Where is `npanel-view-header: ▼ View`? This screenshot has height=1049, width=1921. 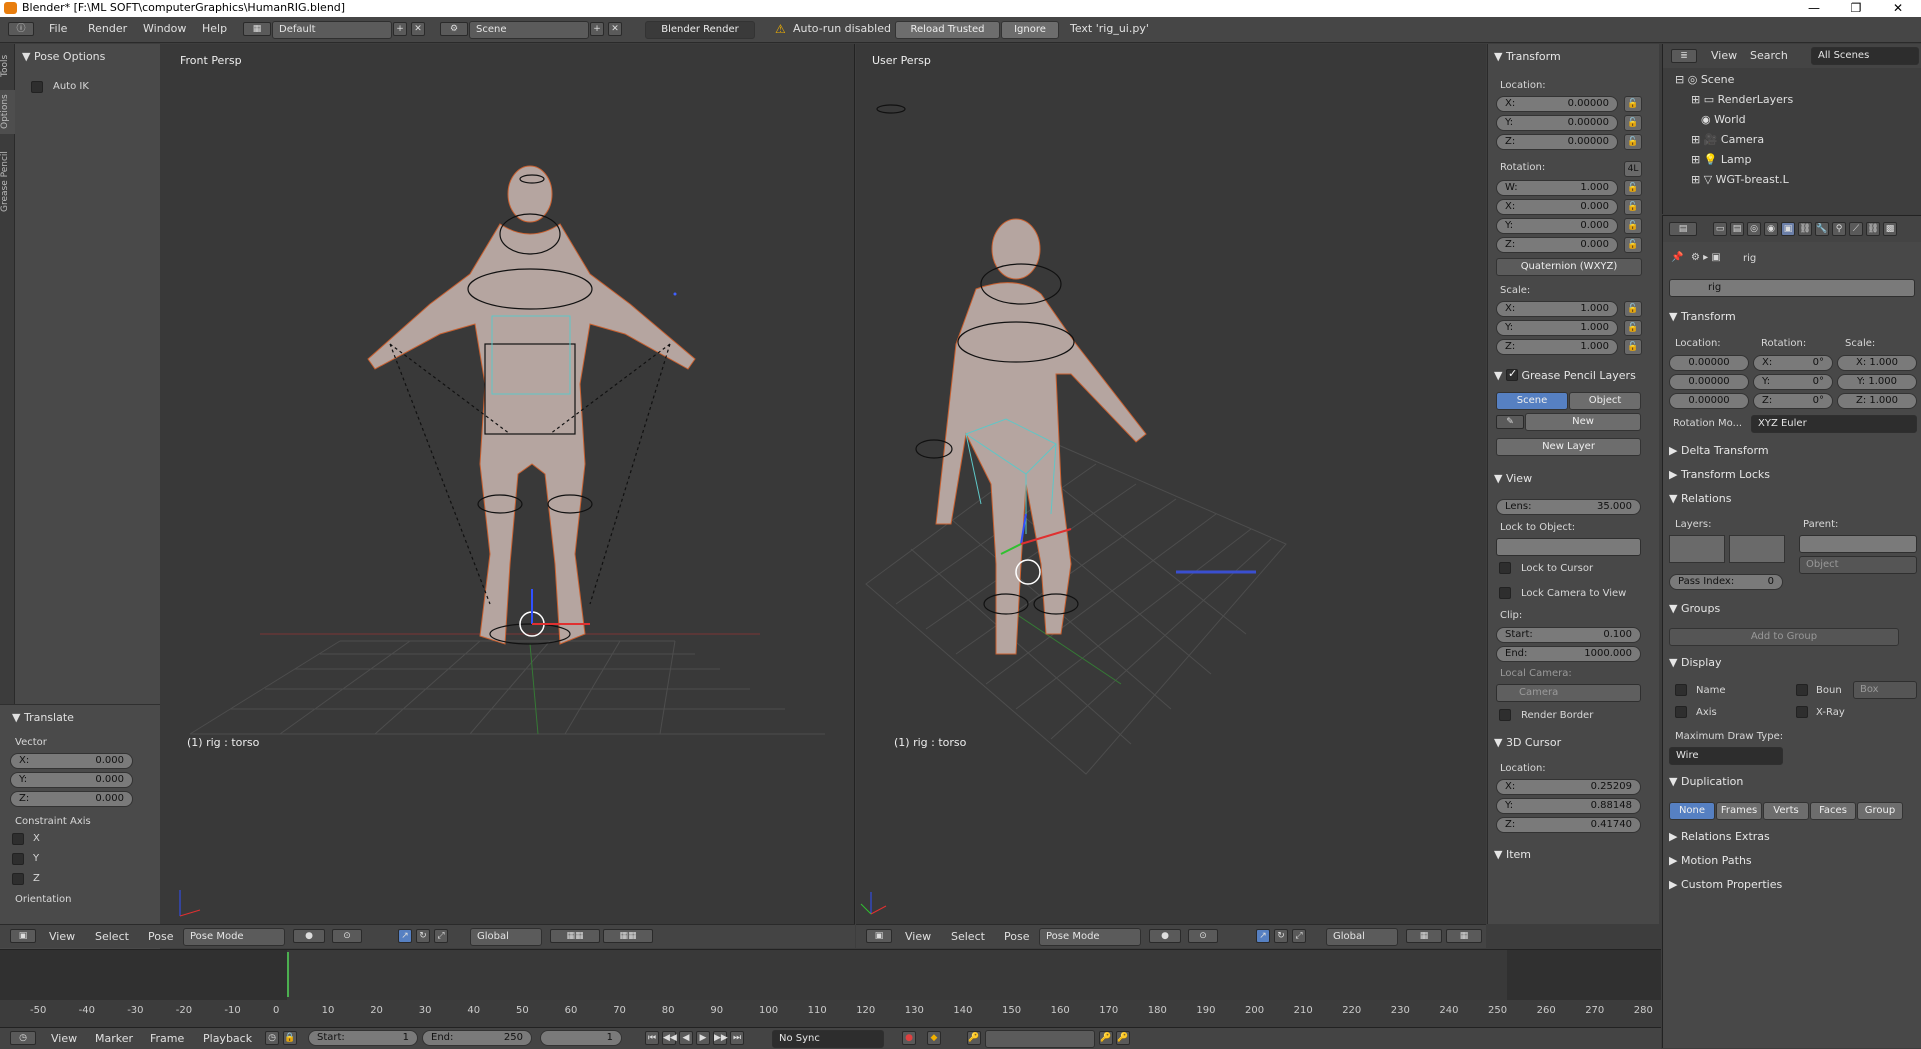 npanel-view-header: ▼ View is located at coordinates (1513, 478).